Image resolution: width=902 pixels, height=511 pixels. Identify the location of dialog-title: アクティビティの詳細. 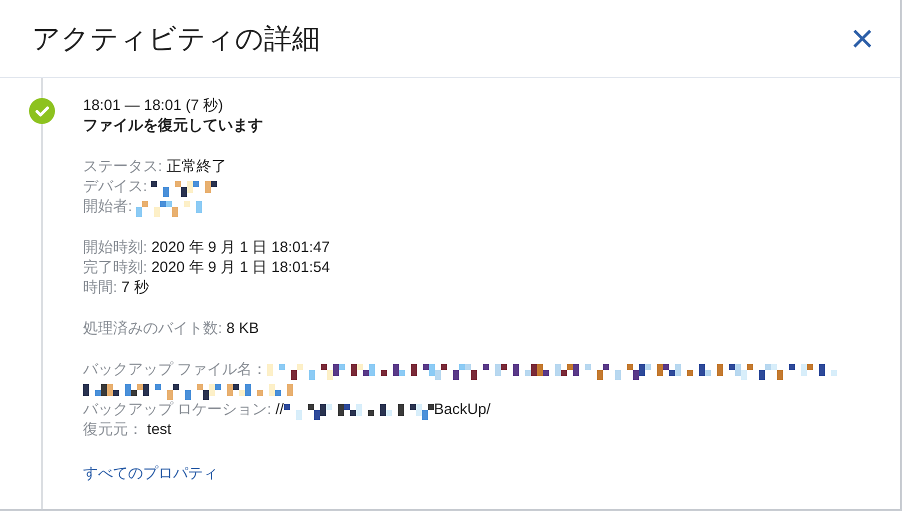
(176, 39).